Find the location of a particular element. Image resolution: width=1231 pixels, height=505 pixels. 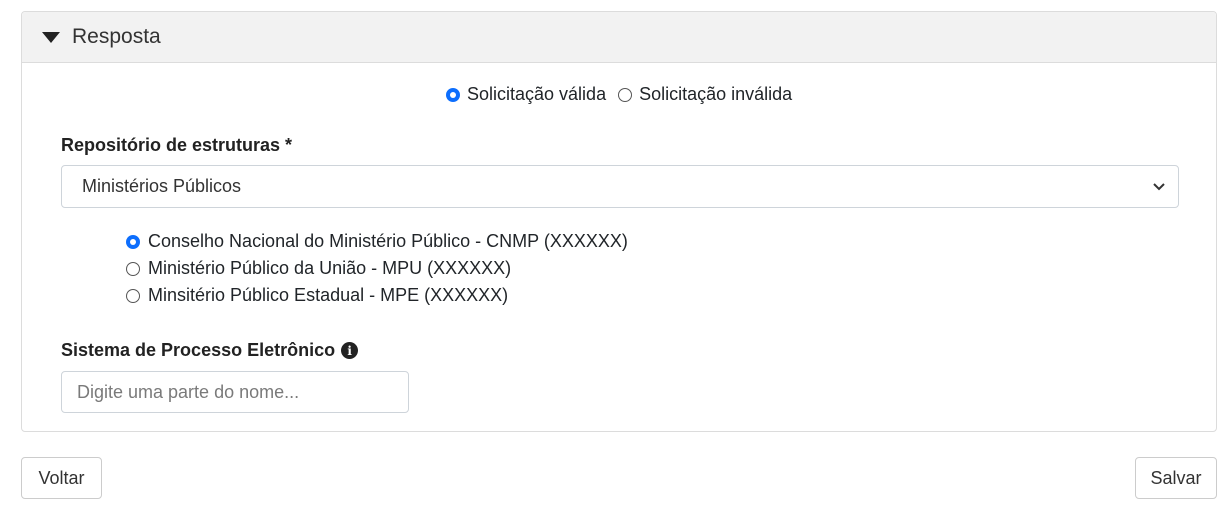

system-label: Sistema de Processo Eletrônico is located at coordinates (198, 350).